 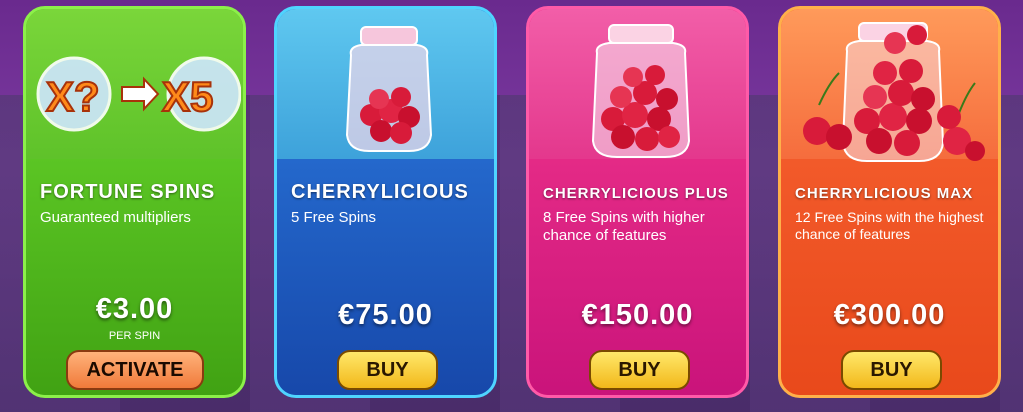 What do you see at coordinates (187, 96) in the screenshot?
I see `badge-to-label: X5` at bounding box center [187, 96].